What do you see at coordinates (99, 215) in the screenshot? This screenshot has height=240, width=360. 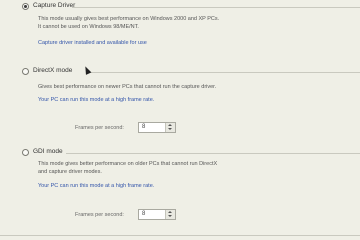 I see `gdi-fps-label: Frames per second:` at bounding box center [99, 215].